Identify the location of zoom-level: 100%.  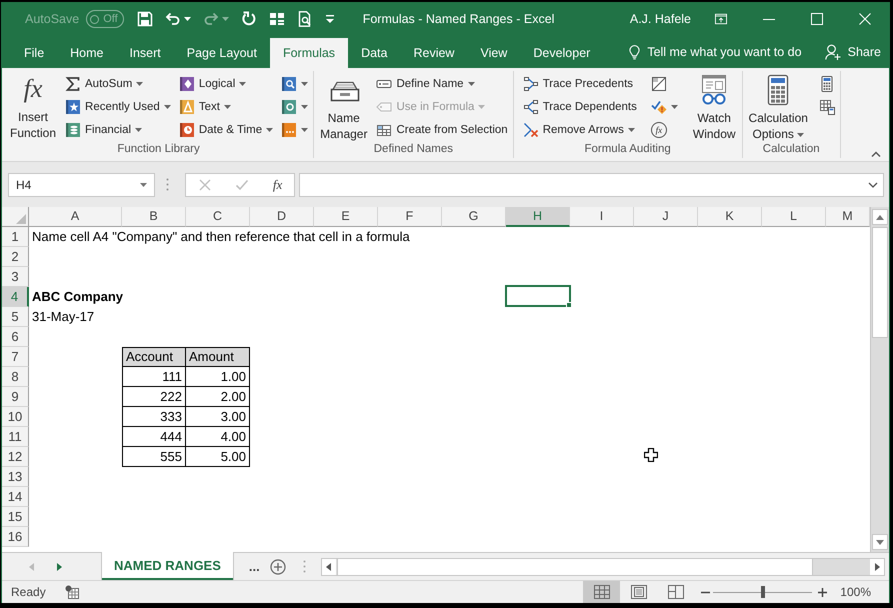
(855, 592).